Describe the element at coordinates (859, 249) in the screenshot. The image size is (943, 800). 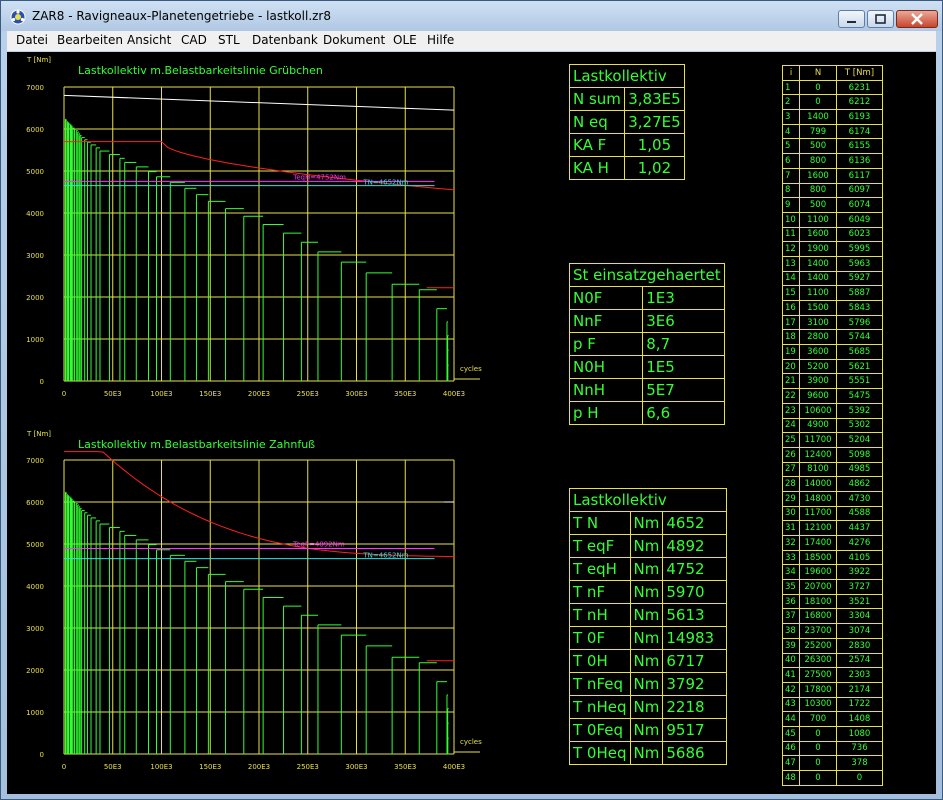
I see `table-cell: 5995` at that location.